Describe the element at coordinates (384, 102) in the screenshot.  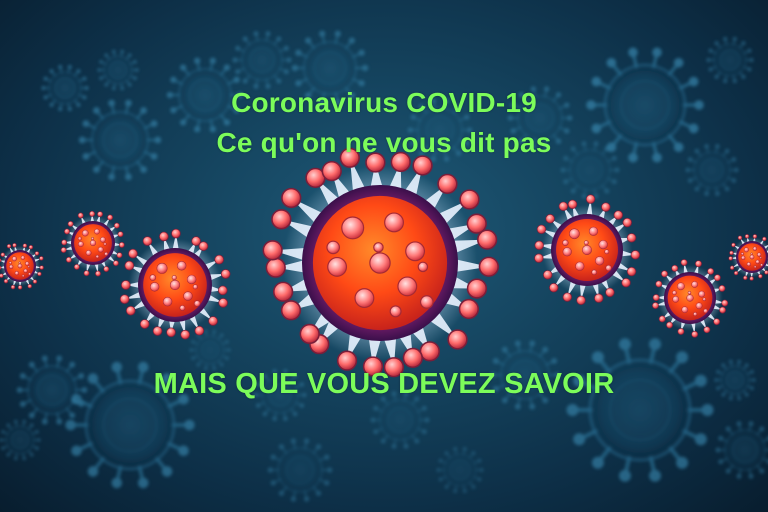
I see `headline-line-1: Coronavirus COVID-19` at that location.